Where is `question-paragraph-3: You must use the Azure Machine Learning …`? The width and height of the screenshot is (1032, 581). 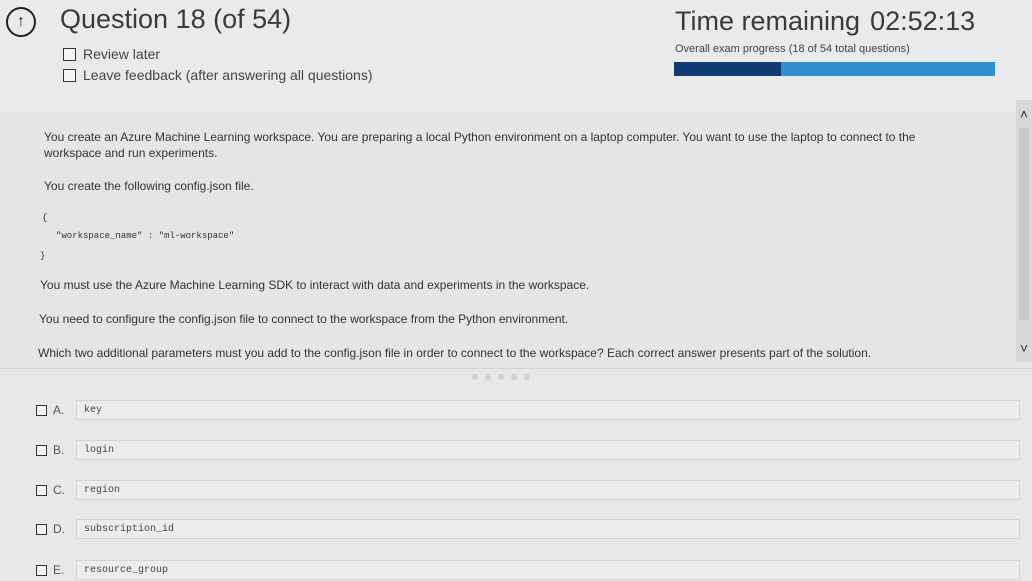 question-paragraph-3: You must use the Azure Machine Learning … is located at coordinates (315, 285).